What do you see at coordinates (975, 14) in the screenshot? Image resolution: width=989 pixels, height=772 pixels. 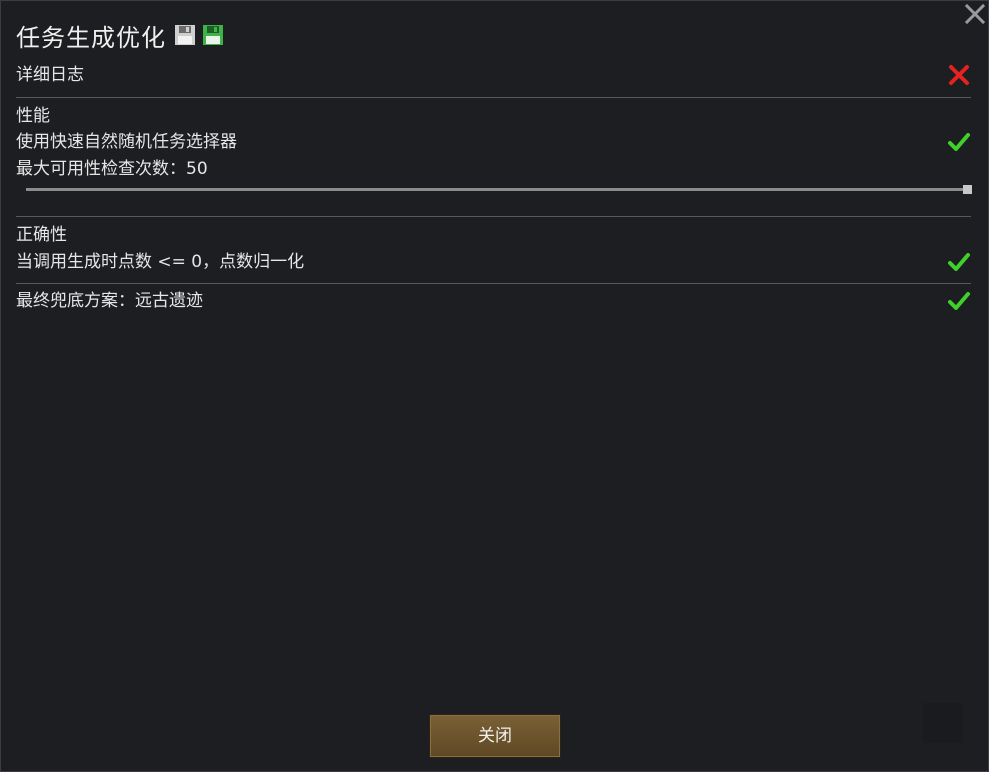 I see `close-icon` at bounding box center [975, 14].